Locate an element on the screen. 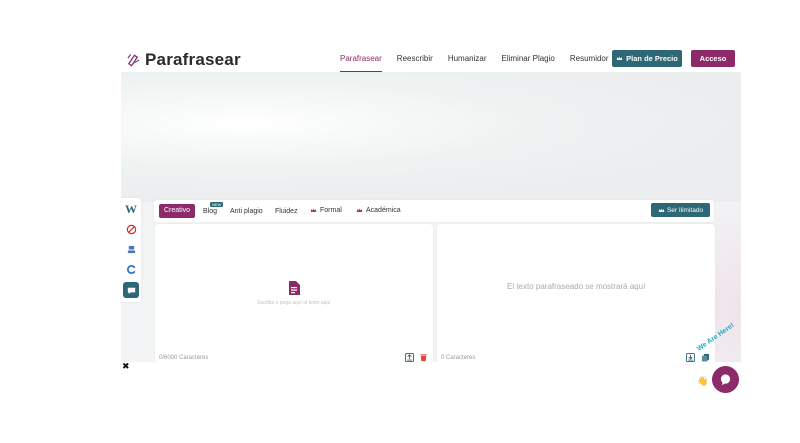 The width and height of the screenshot is (800, 443). mode-formal: Formal is located at coordinates (326, 210).